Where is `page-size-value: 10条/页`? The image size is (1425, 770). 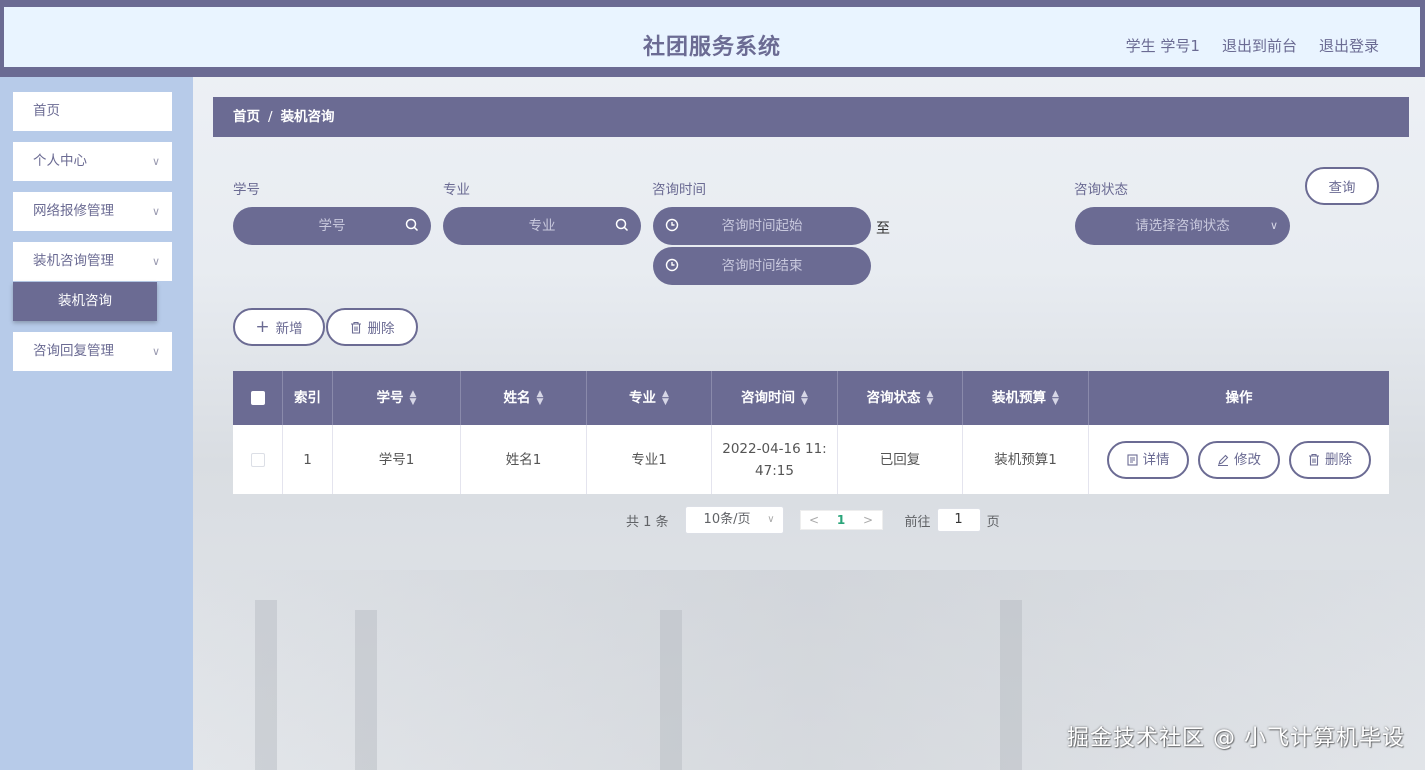 page-size-value: 10条/页 is located at coordinates (727, 519).